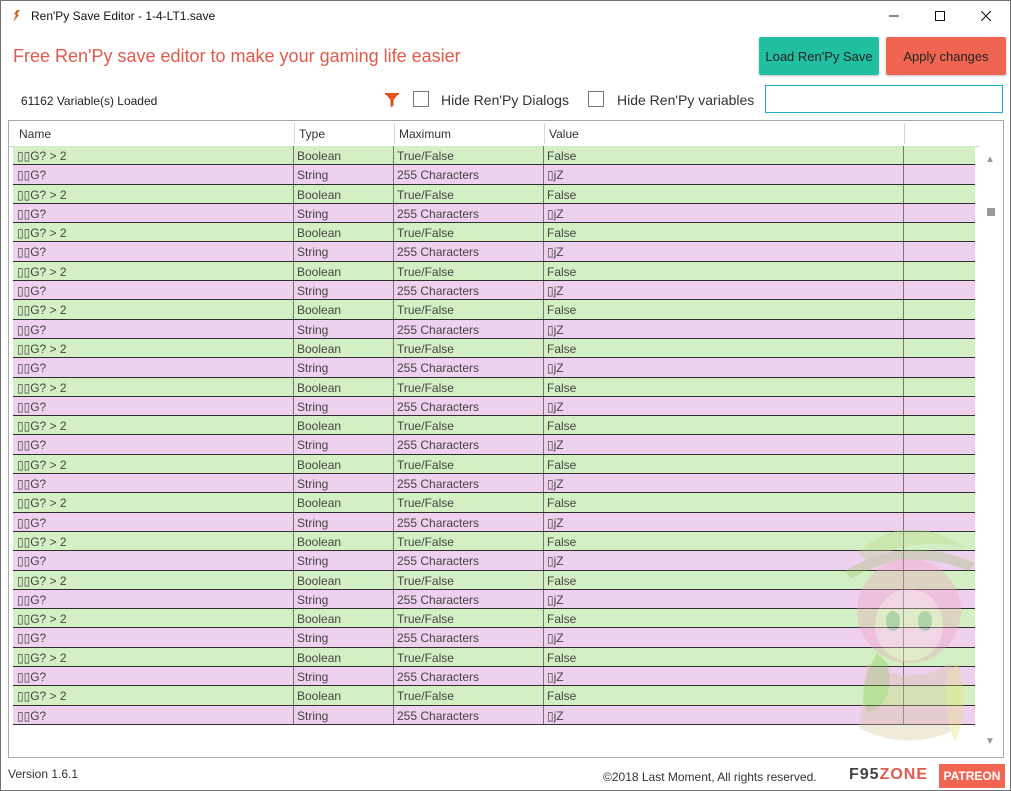 Image resolution: width=1011 pixels, height=791 pixels. I want to click on cell-type: String, so click(313, 252).